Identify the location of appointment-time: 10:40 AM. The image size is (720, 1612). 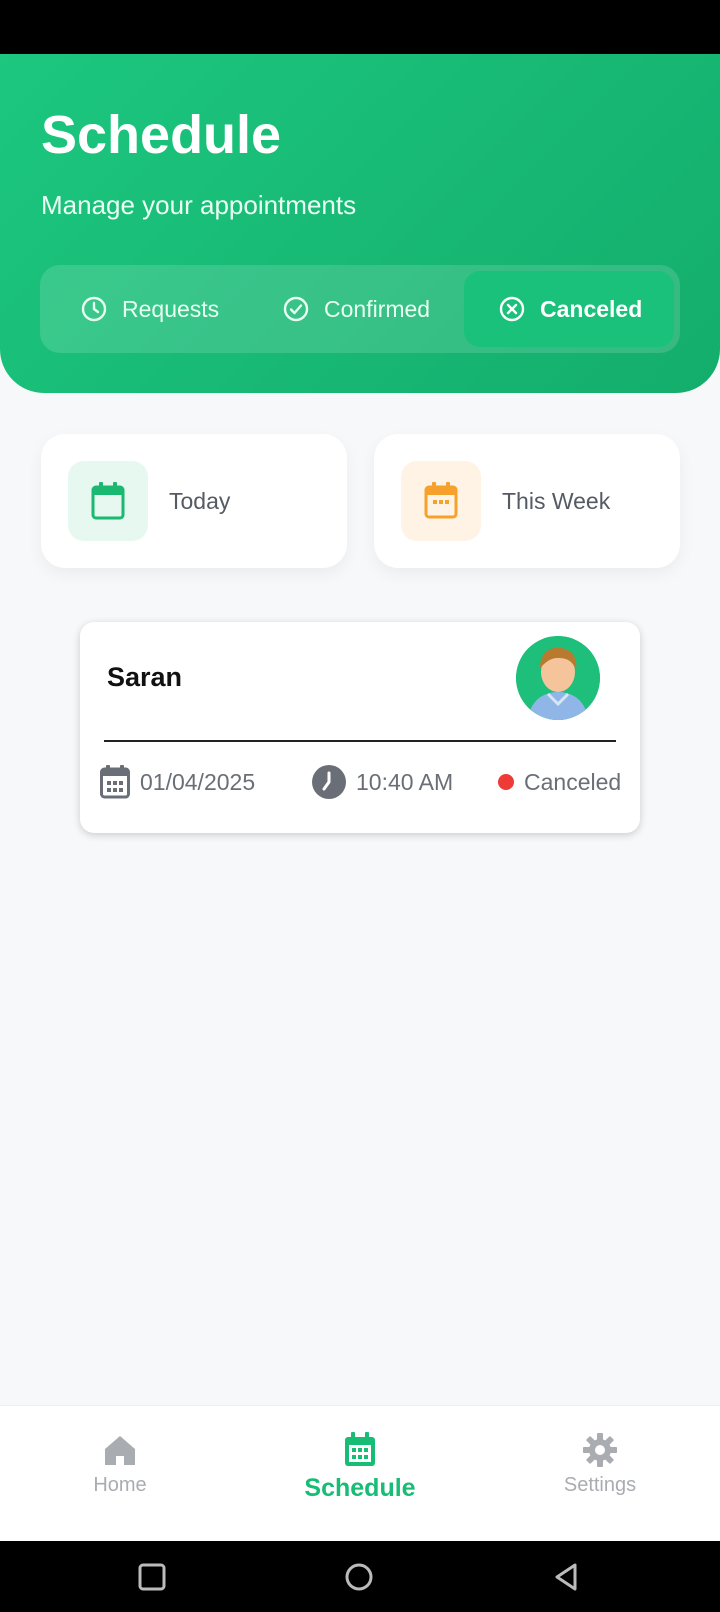
(382, 782).